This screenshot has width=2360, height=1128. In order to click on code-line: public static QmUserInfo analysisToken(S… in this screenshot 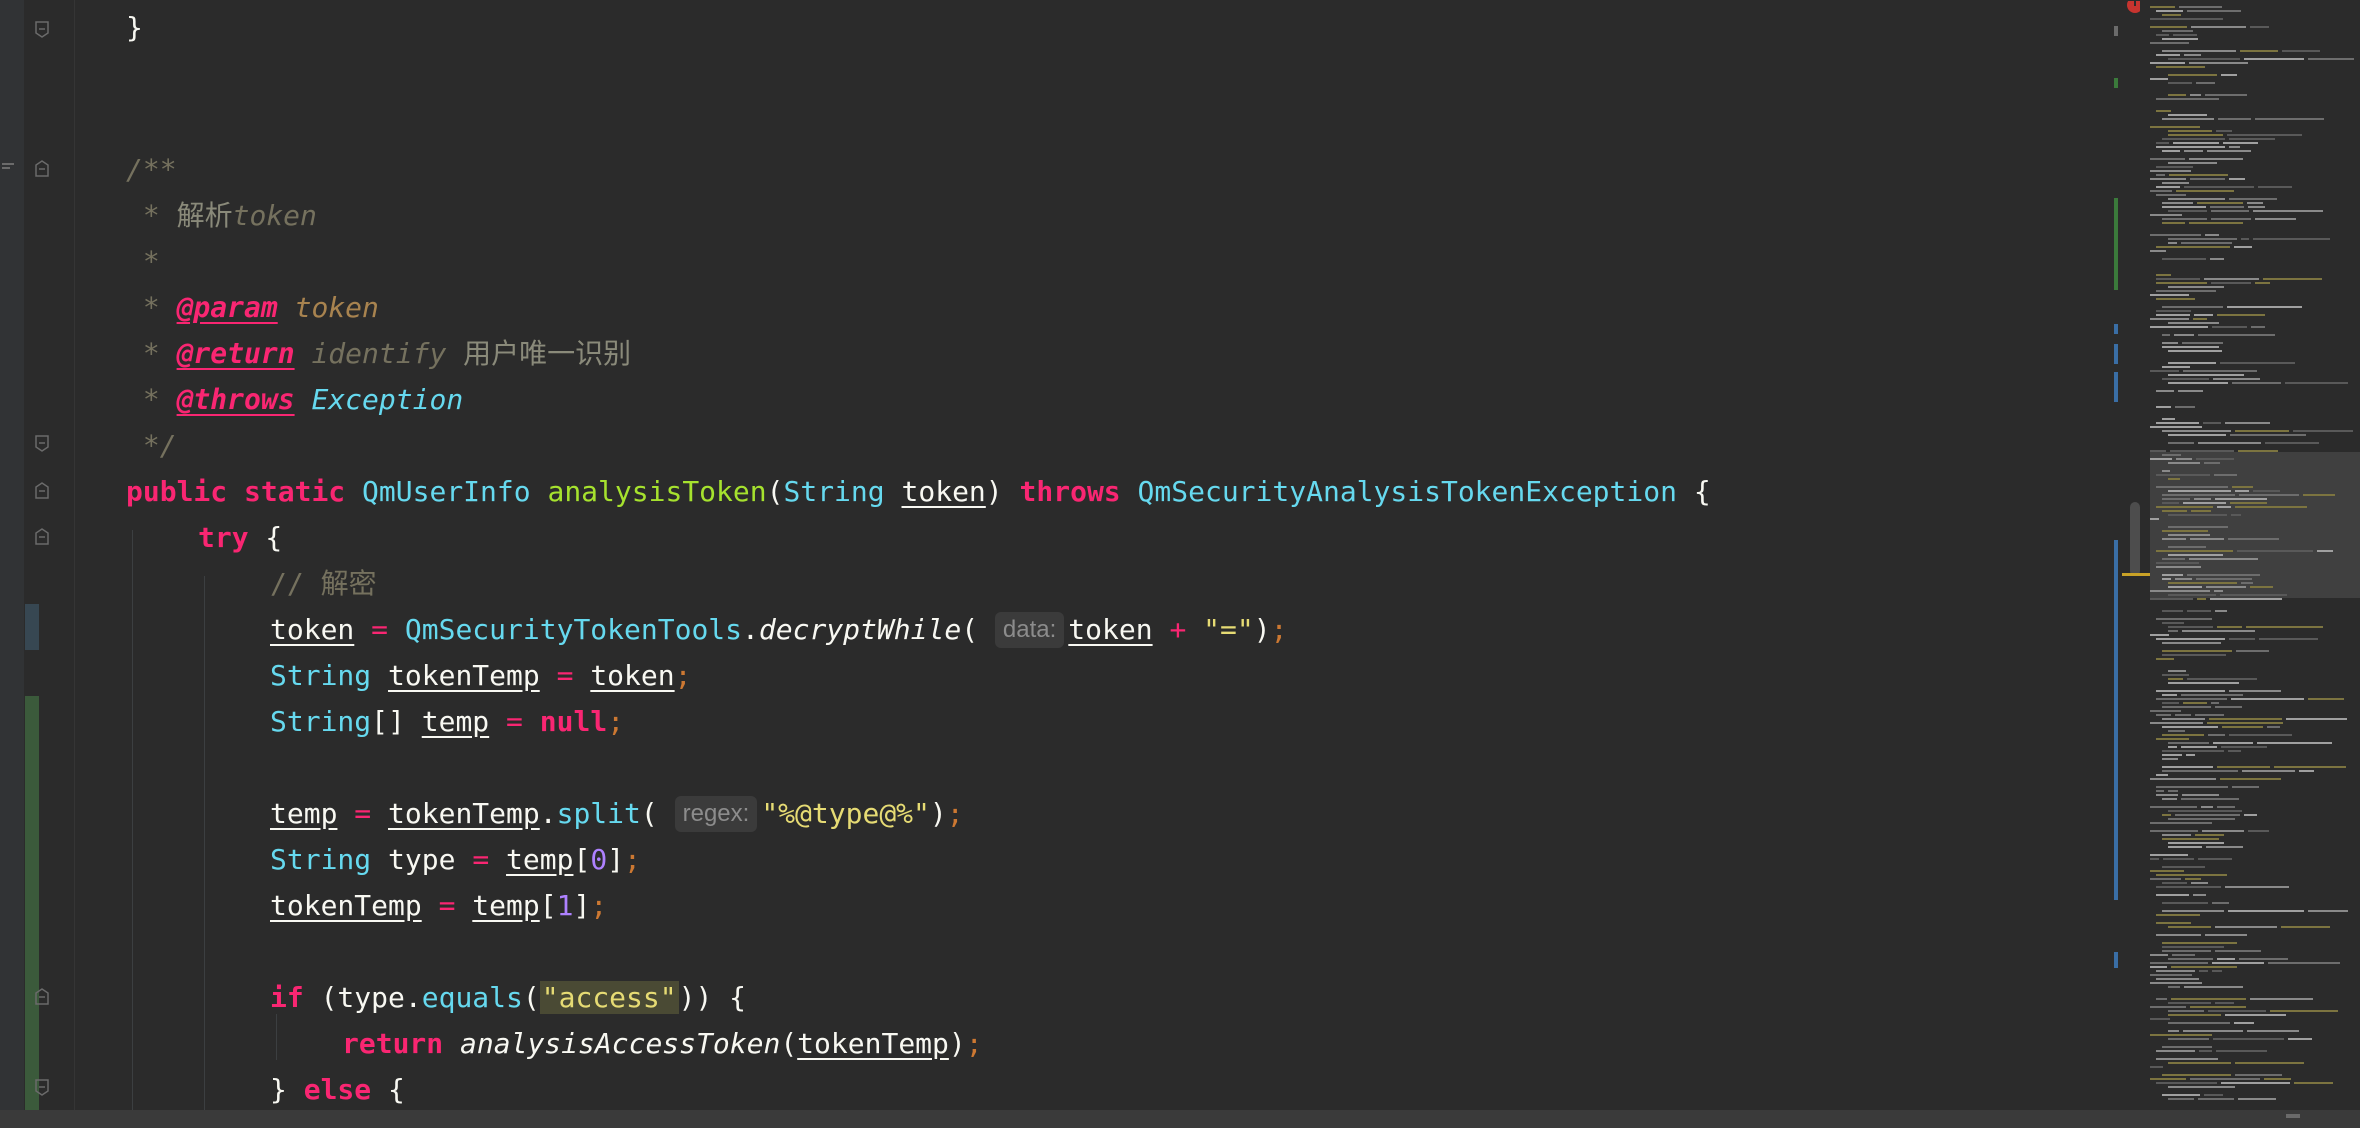, I will do `click(918, 492)`.